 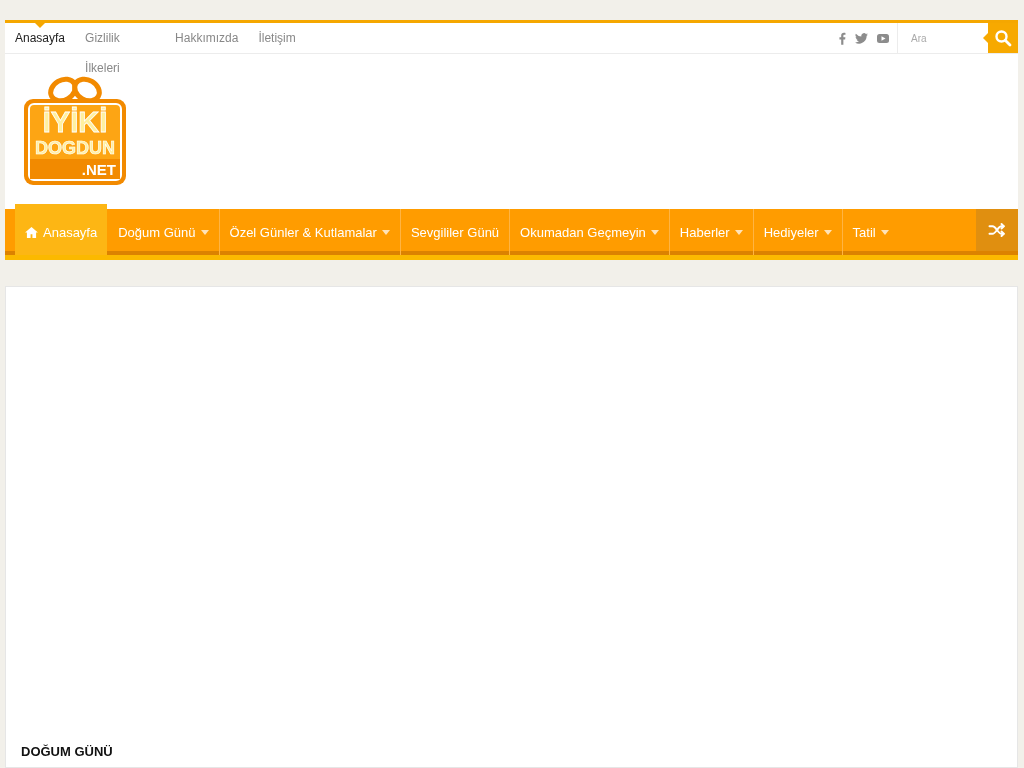 I want to click on section-heading: DOĞUM GÜNÜ, so click(x=67, y=752).